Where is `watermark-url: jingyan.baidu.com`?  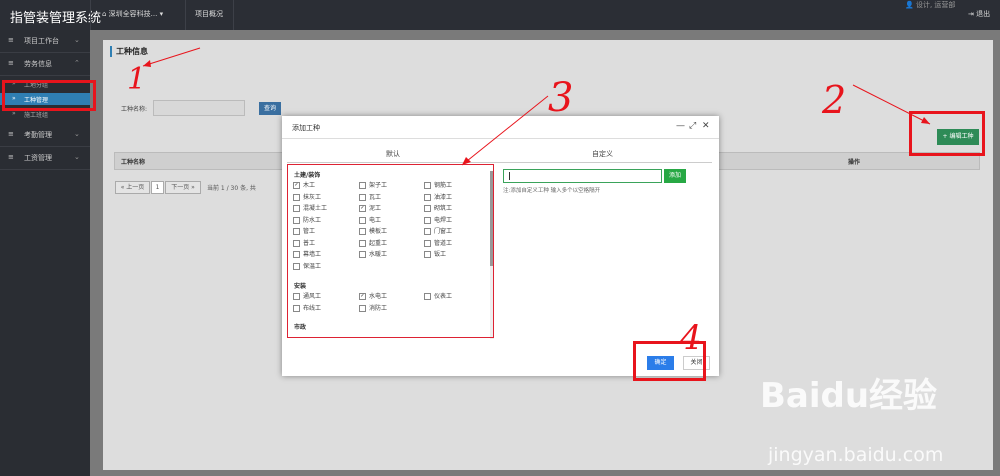 watermark-url: jingyan.baidu.com is located at coordinates (856, 455).